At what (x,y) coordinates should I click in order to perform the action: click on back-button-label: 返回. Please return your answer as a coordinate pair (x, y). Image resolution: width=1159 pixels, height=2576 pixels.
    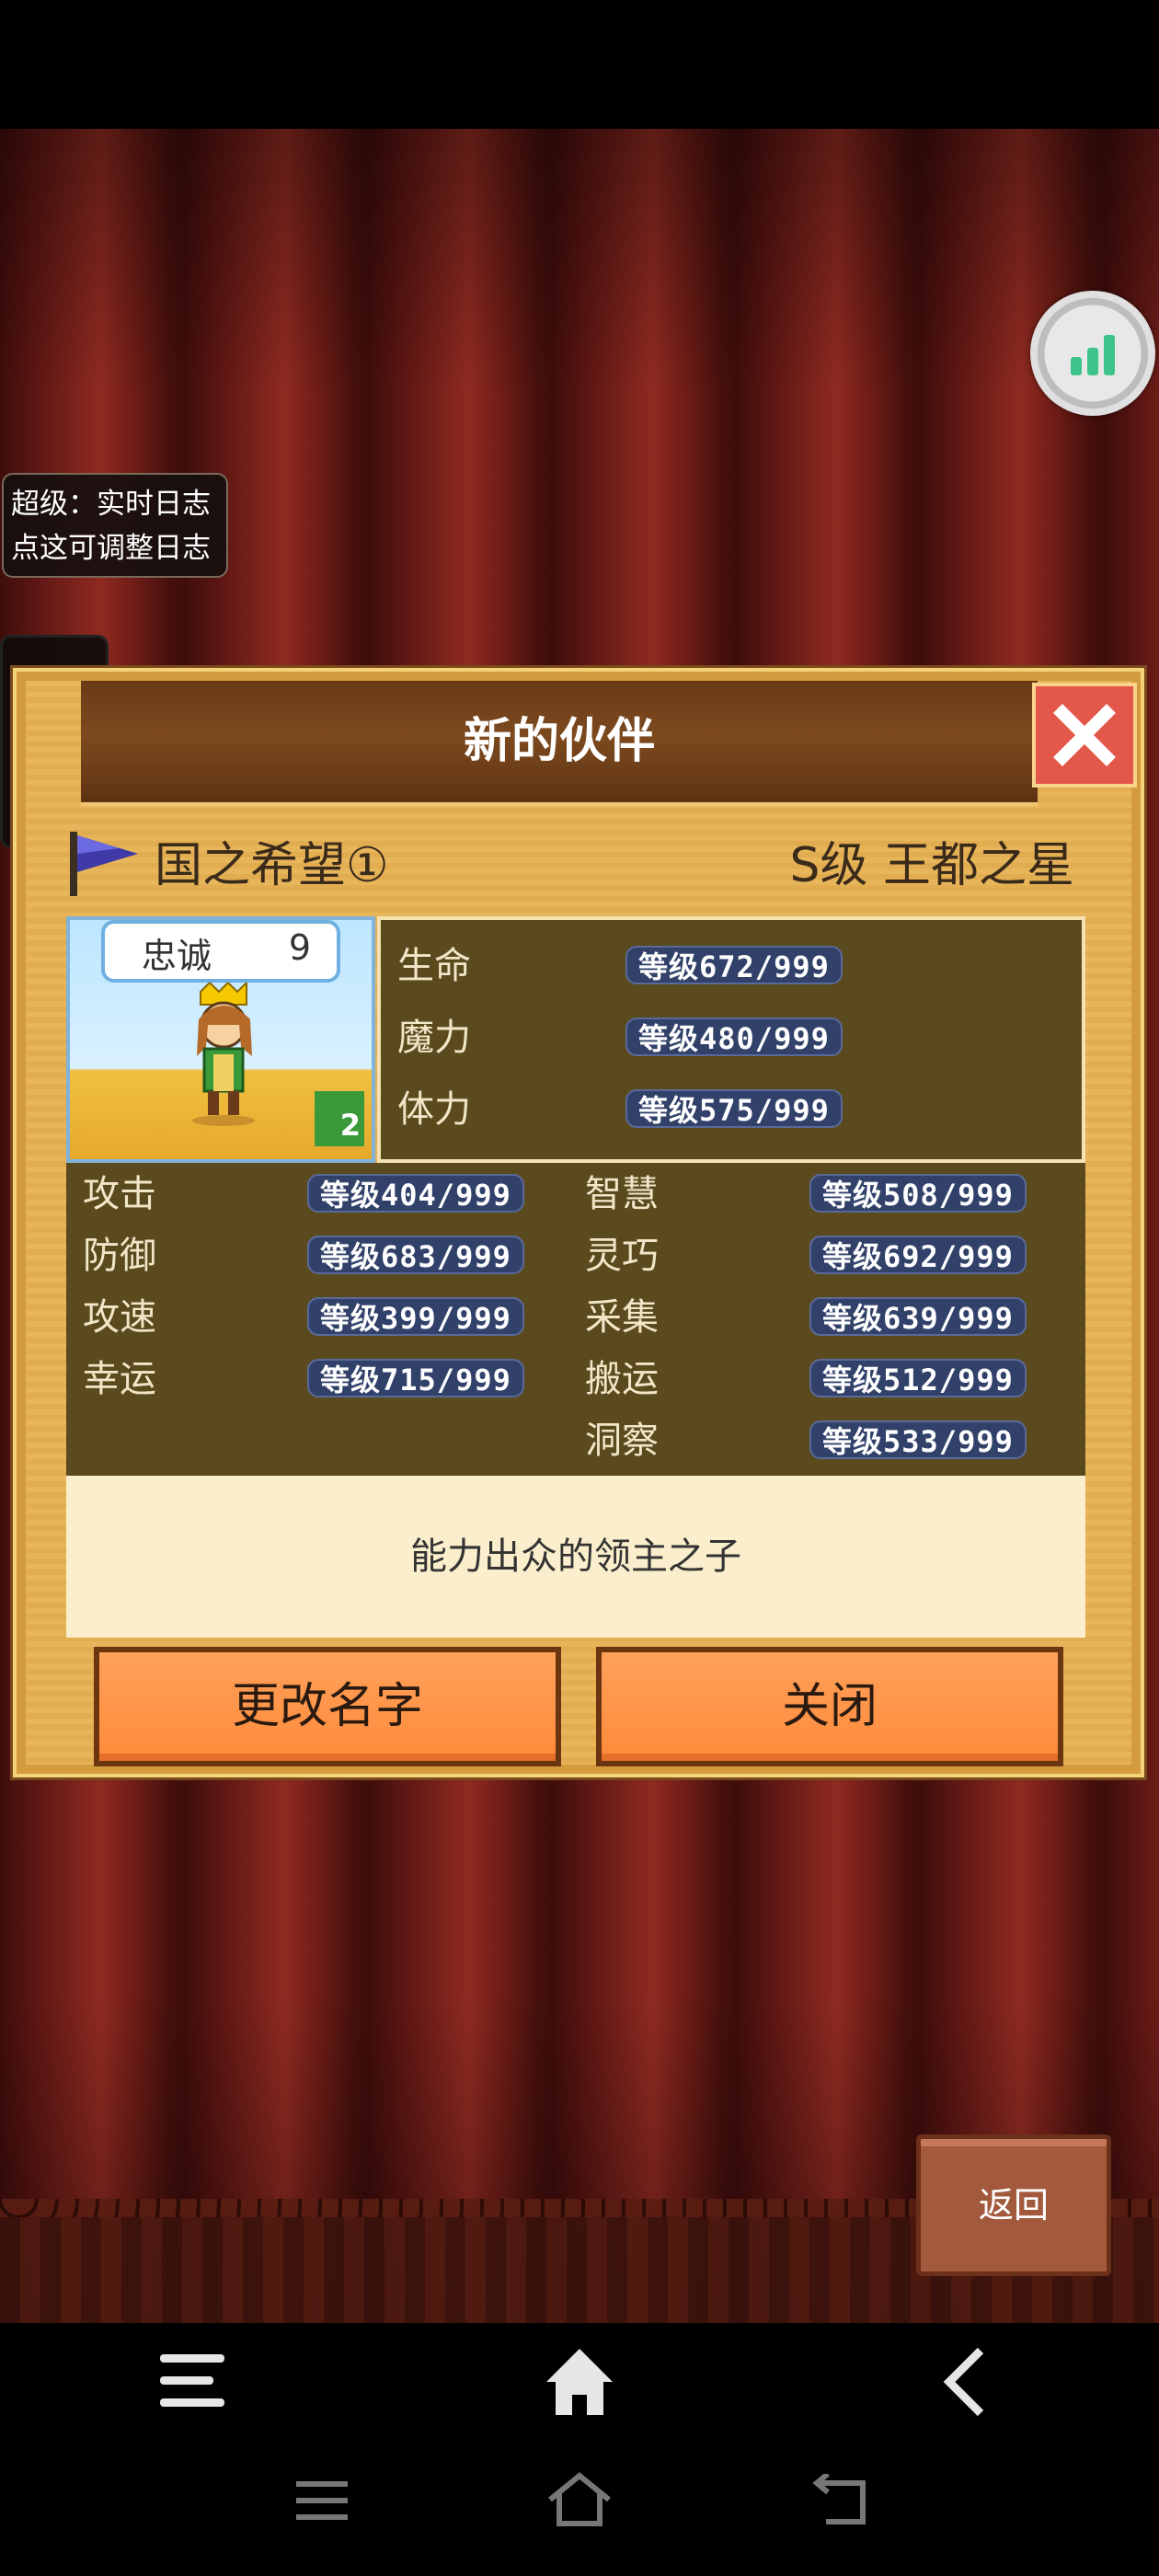
    Looking at the image, I should click on (1013, 2205).